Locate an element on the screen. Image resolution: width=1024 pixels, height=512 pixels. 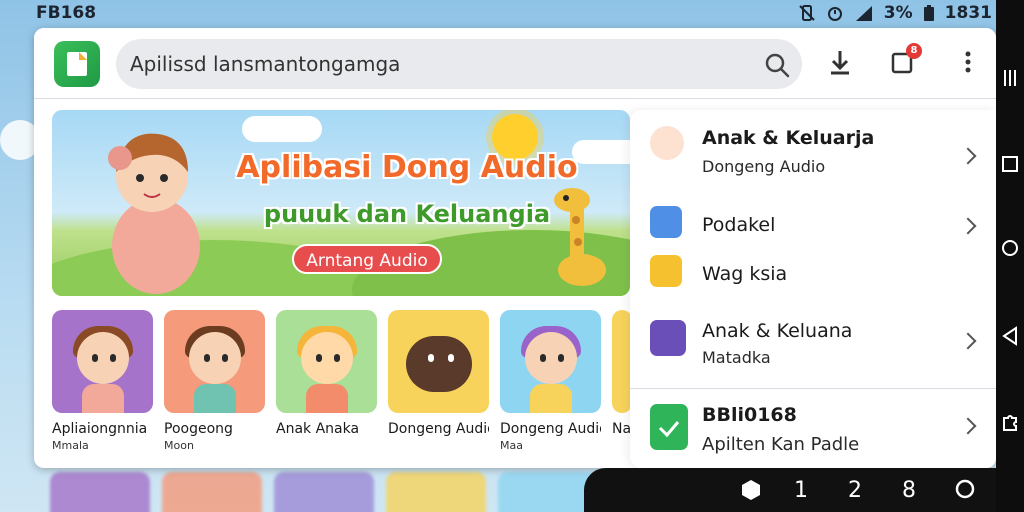
notifications-icon: 8 is located at coordinates (906, 60).